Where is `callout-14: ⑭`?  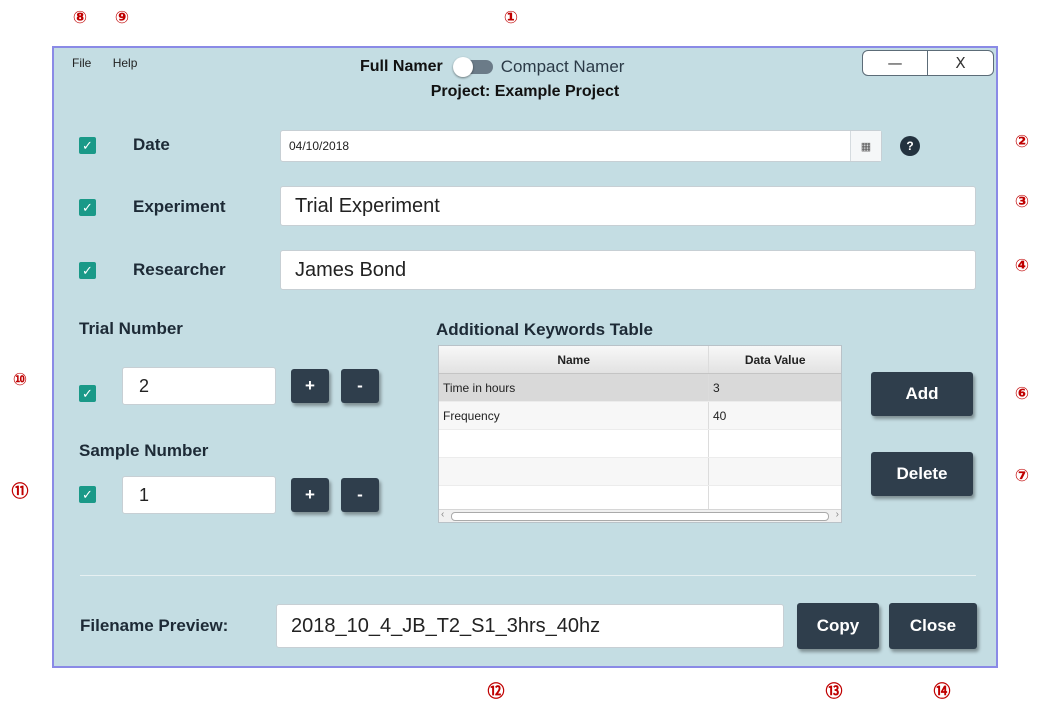 callout-14: ⑭ is located at coordinates (942, 692).